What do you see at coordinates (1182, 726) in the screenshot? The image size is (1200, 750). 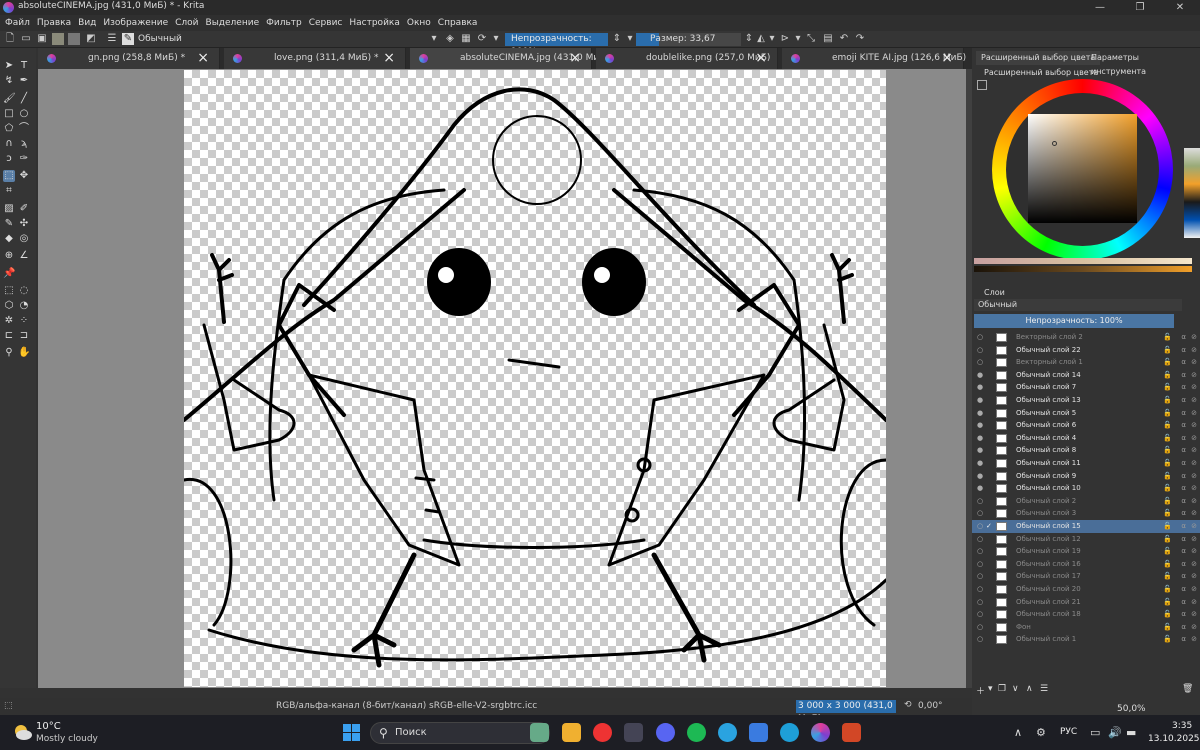 I see `clock-time: 3:35` at bounding box center [1182, 726].